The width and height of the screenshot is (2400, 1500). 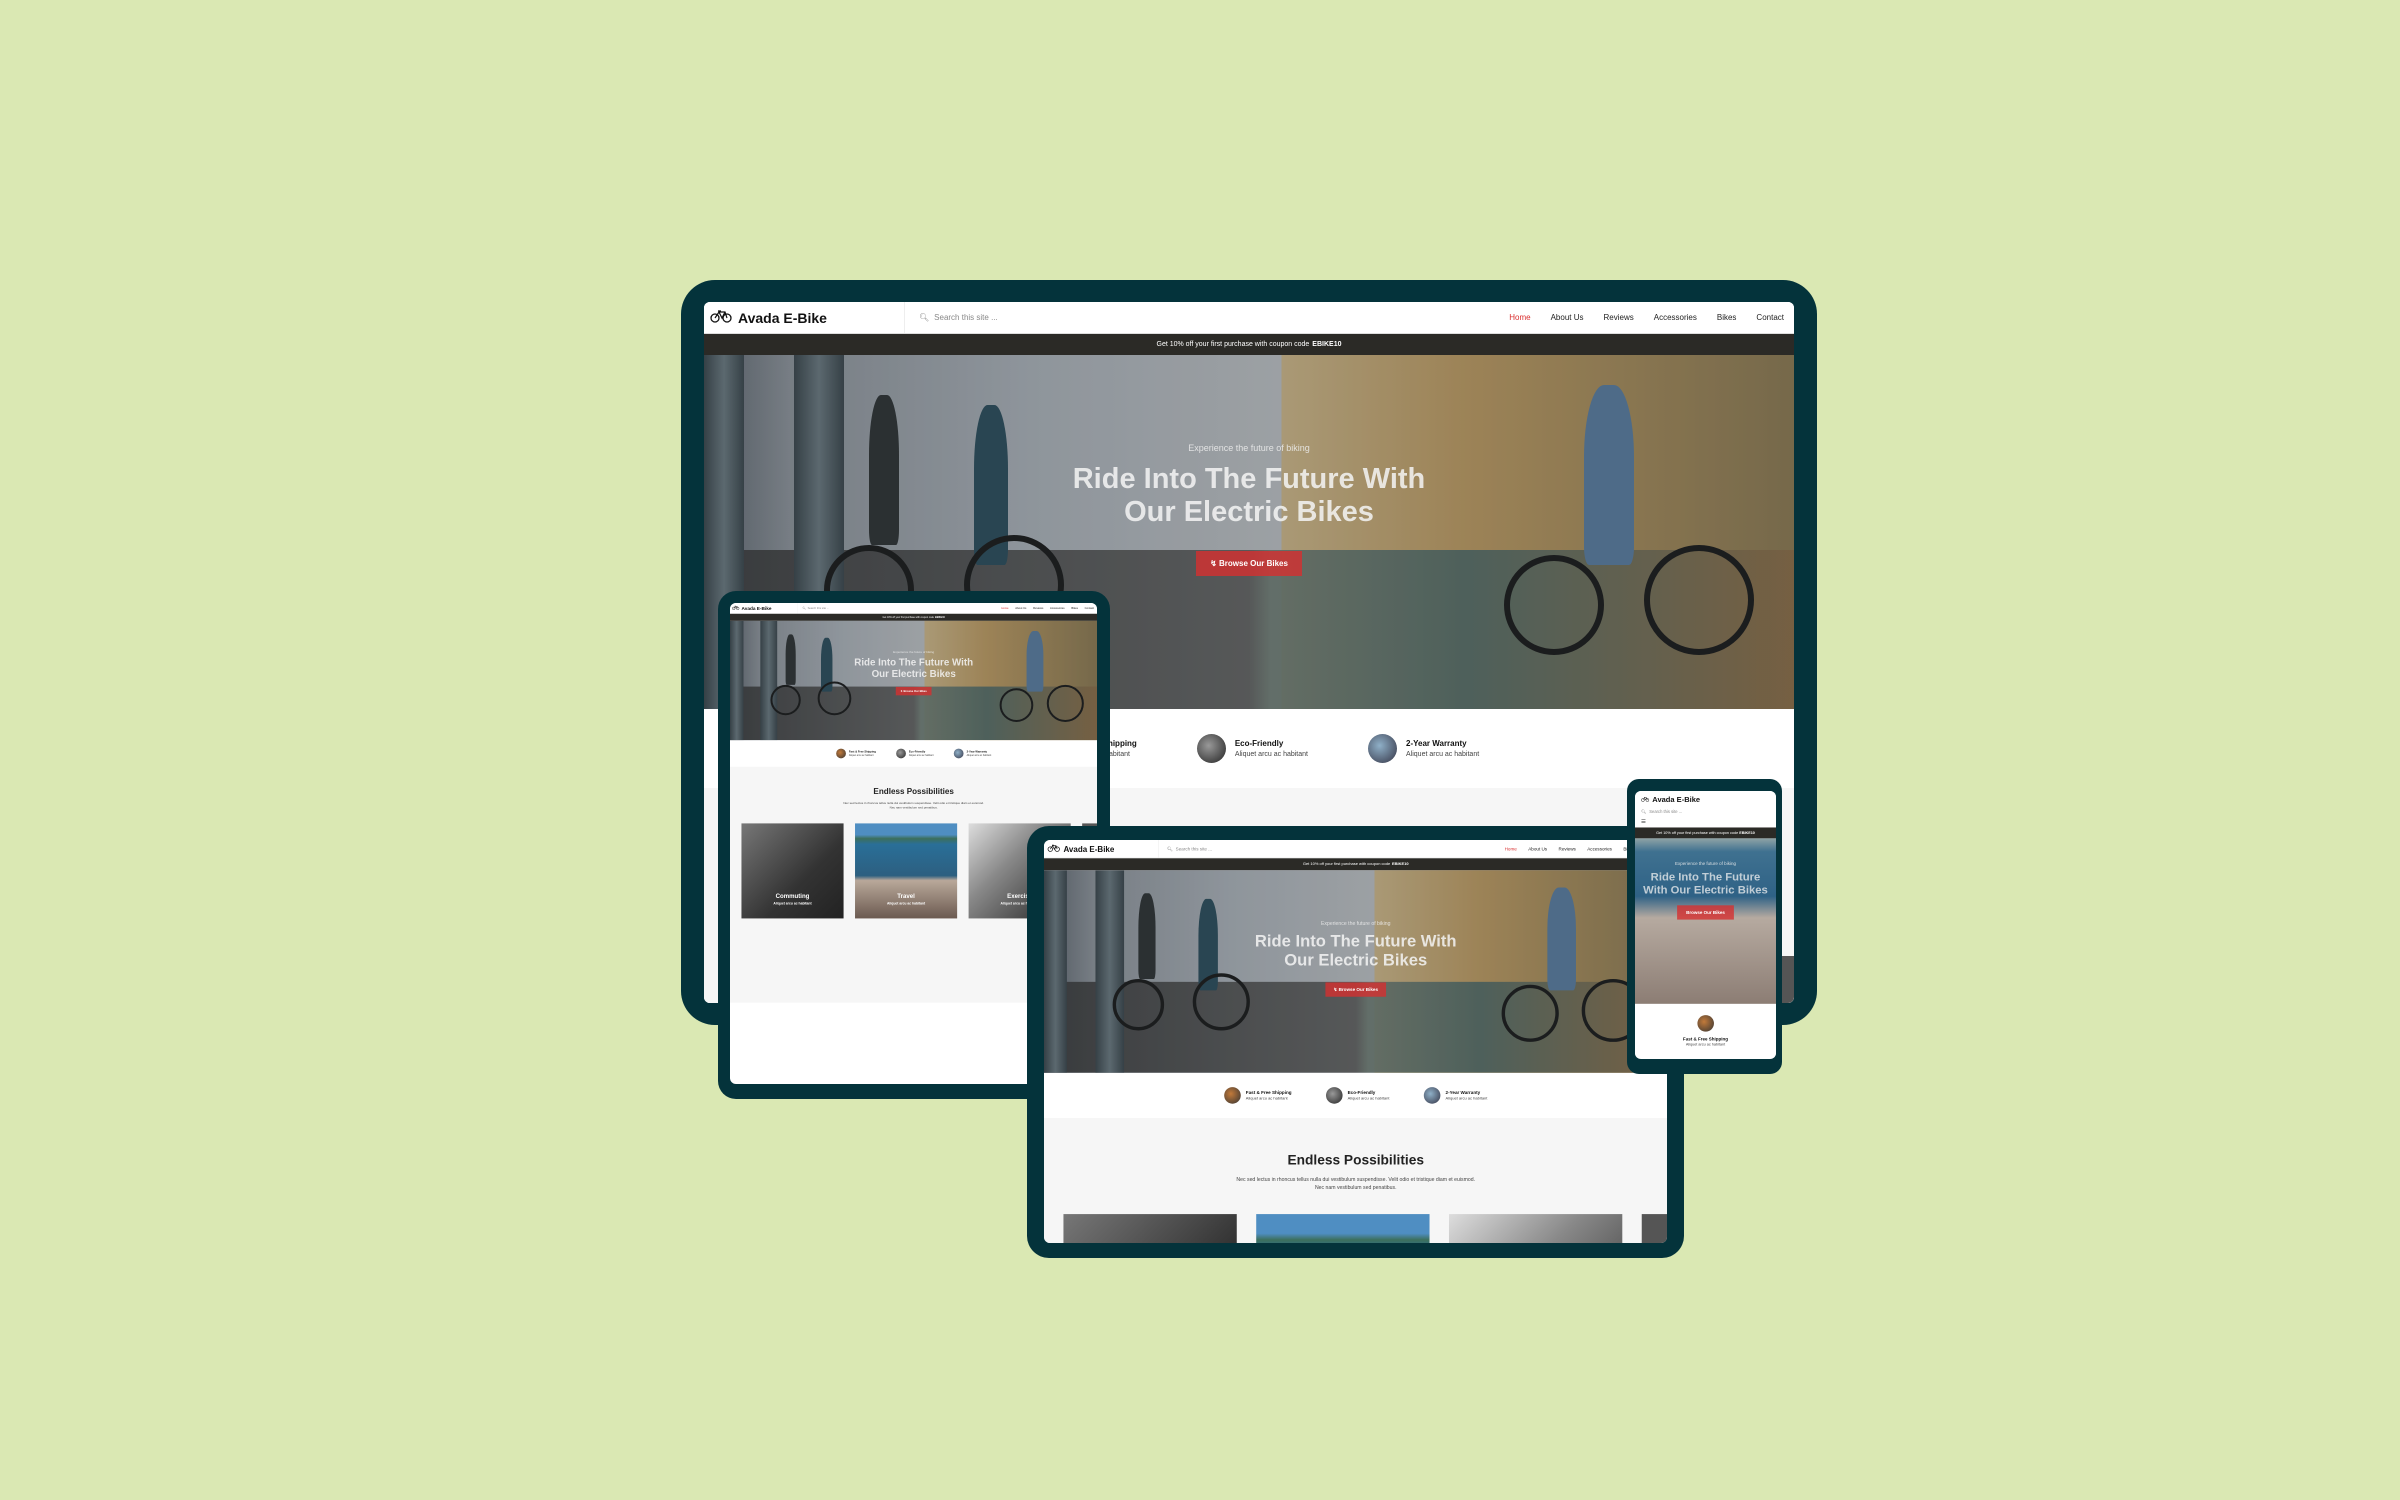 What do you see at coordinates (1705, 912) in the screenshot?
I see `browse-bikes-button: Browse Our Bikes` at bounding box center [1705, 912].